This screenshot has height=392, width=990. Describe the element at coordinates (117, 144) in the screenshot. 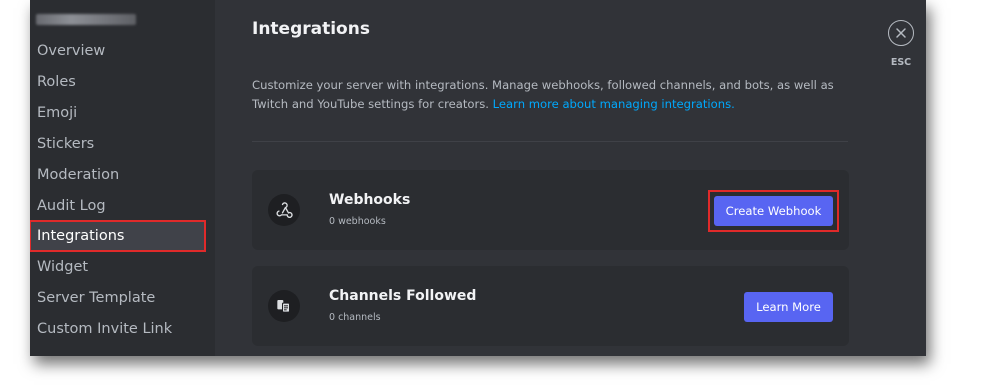

I see `sidebar-item-stickers: Stickers` at that location.